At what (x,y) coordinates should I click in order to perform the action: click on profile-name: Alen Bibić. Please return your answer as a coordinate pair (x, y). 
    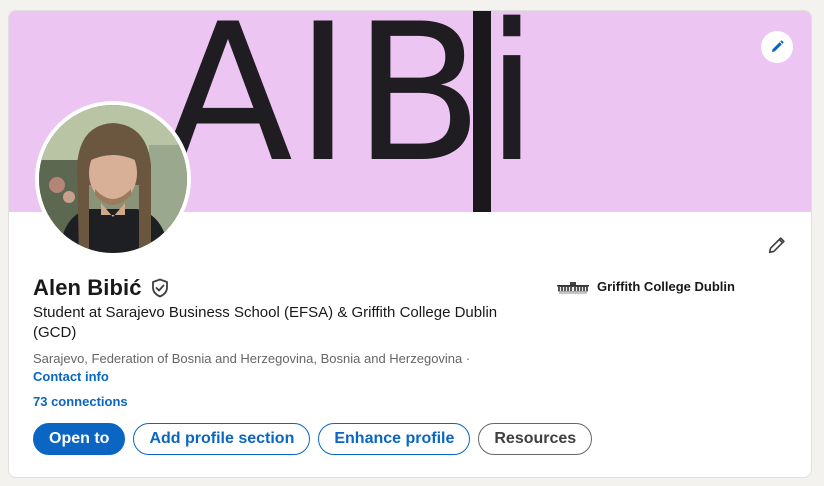
    Looking at the image, I should click on (87, 287).